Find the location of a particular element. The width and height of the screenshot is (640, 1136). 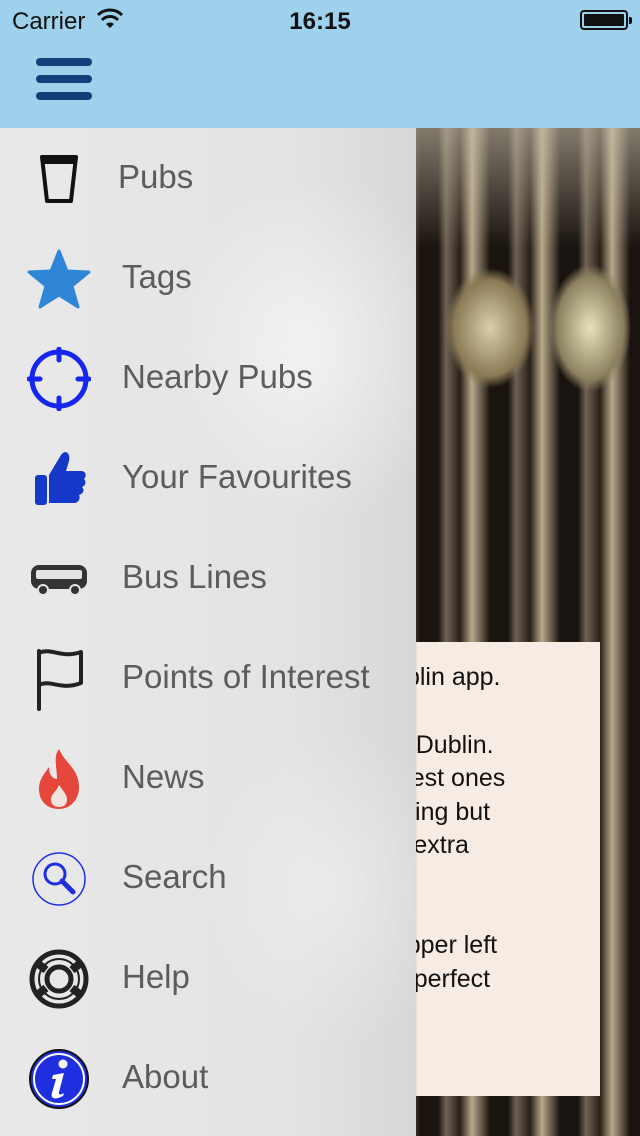

thumbs-up-icon is located at coordinates (59, 479).